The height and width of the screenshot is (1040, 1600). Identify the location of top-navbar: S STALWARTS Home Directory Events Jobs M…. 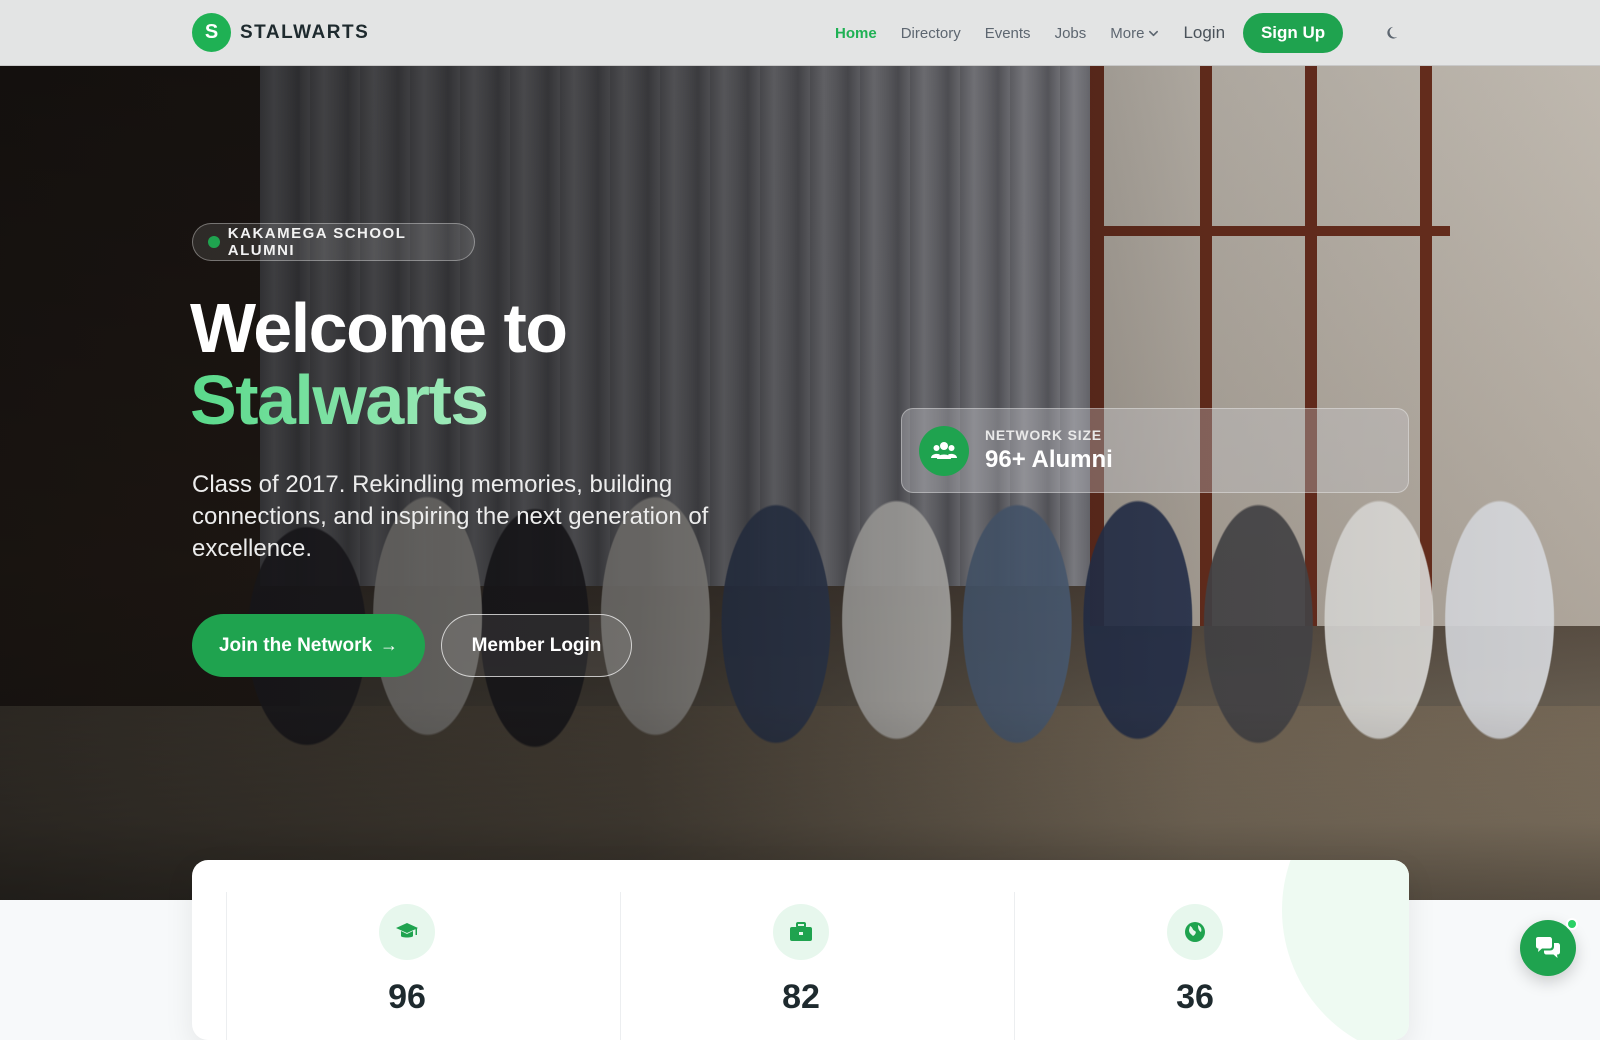
(800, 33).